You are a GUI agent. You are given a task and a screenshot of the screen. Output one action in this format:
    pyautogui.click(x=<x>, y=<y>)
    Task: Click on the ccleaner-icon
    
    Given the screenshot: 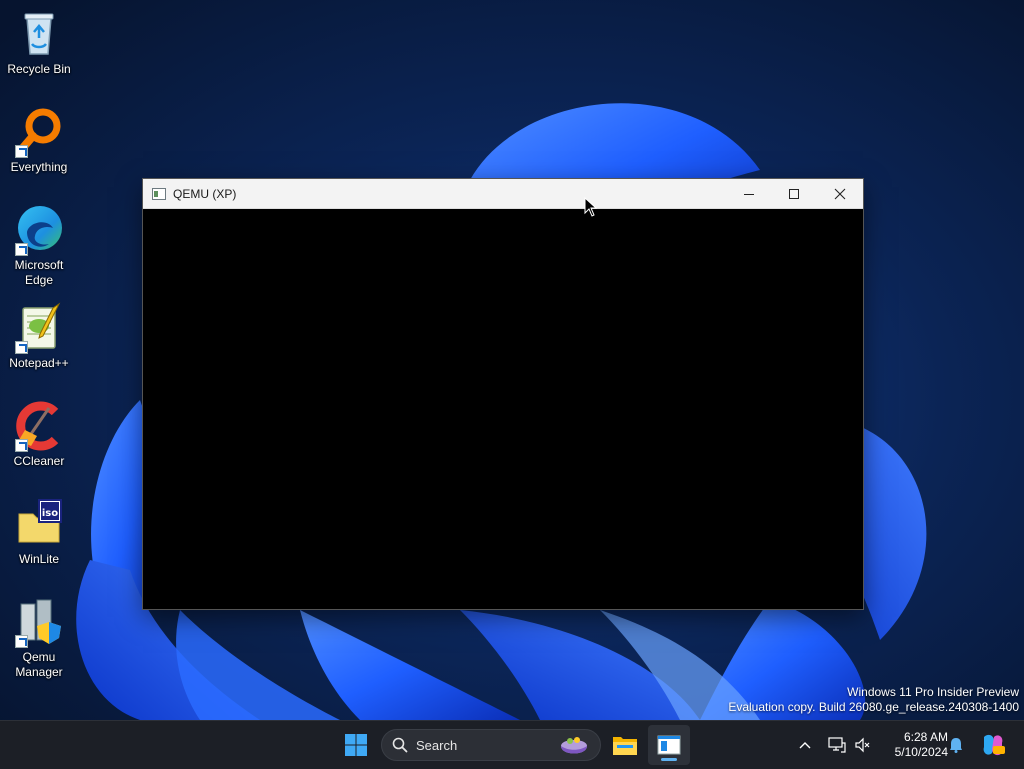 What is the action you would take?
    pyautogui.click(x=39, y=426)
    